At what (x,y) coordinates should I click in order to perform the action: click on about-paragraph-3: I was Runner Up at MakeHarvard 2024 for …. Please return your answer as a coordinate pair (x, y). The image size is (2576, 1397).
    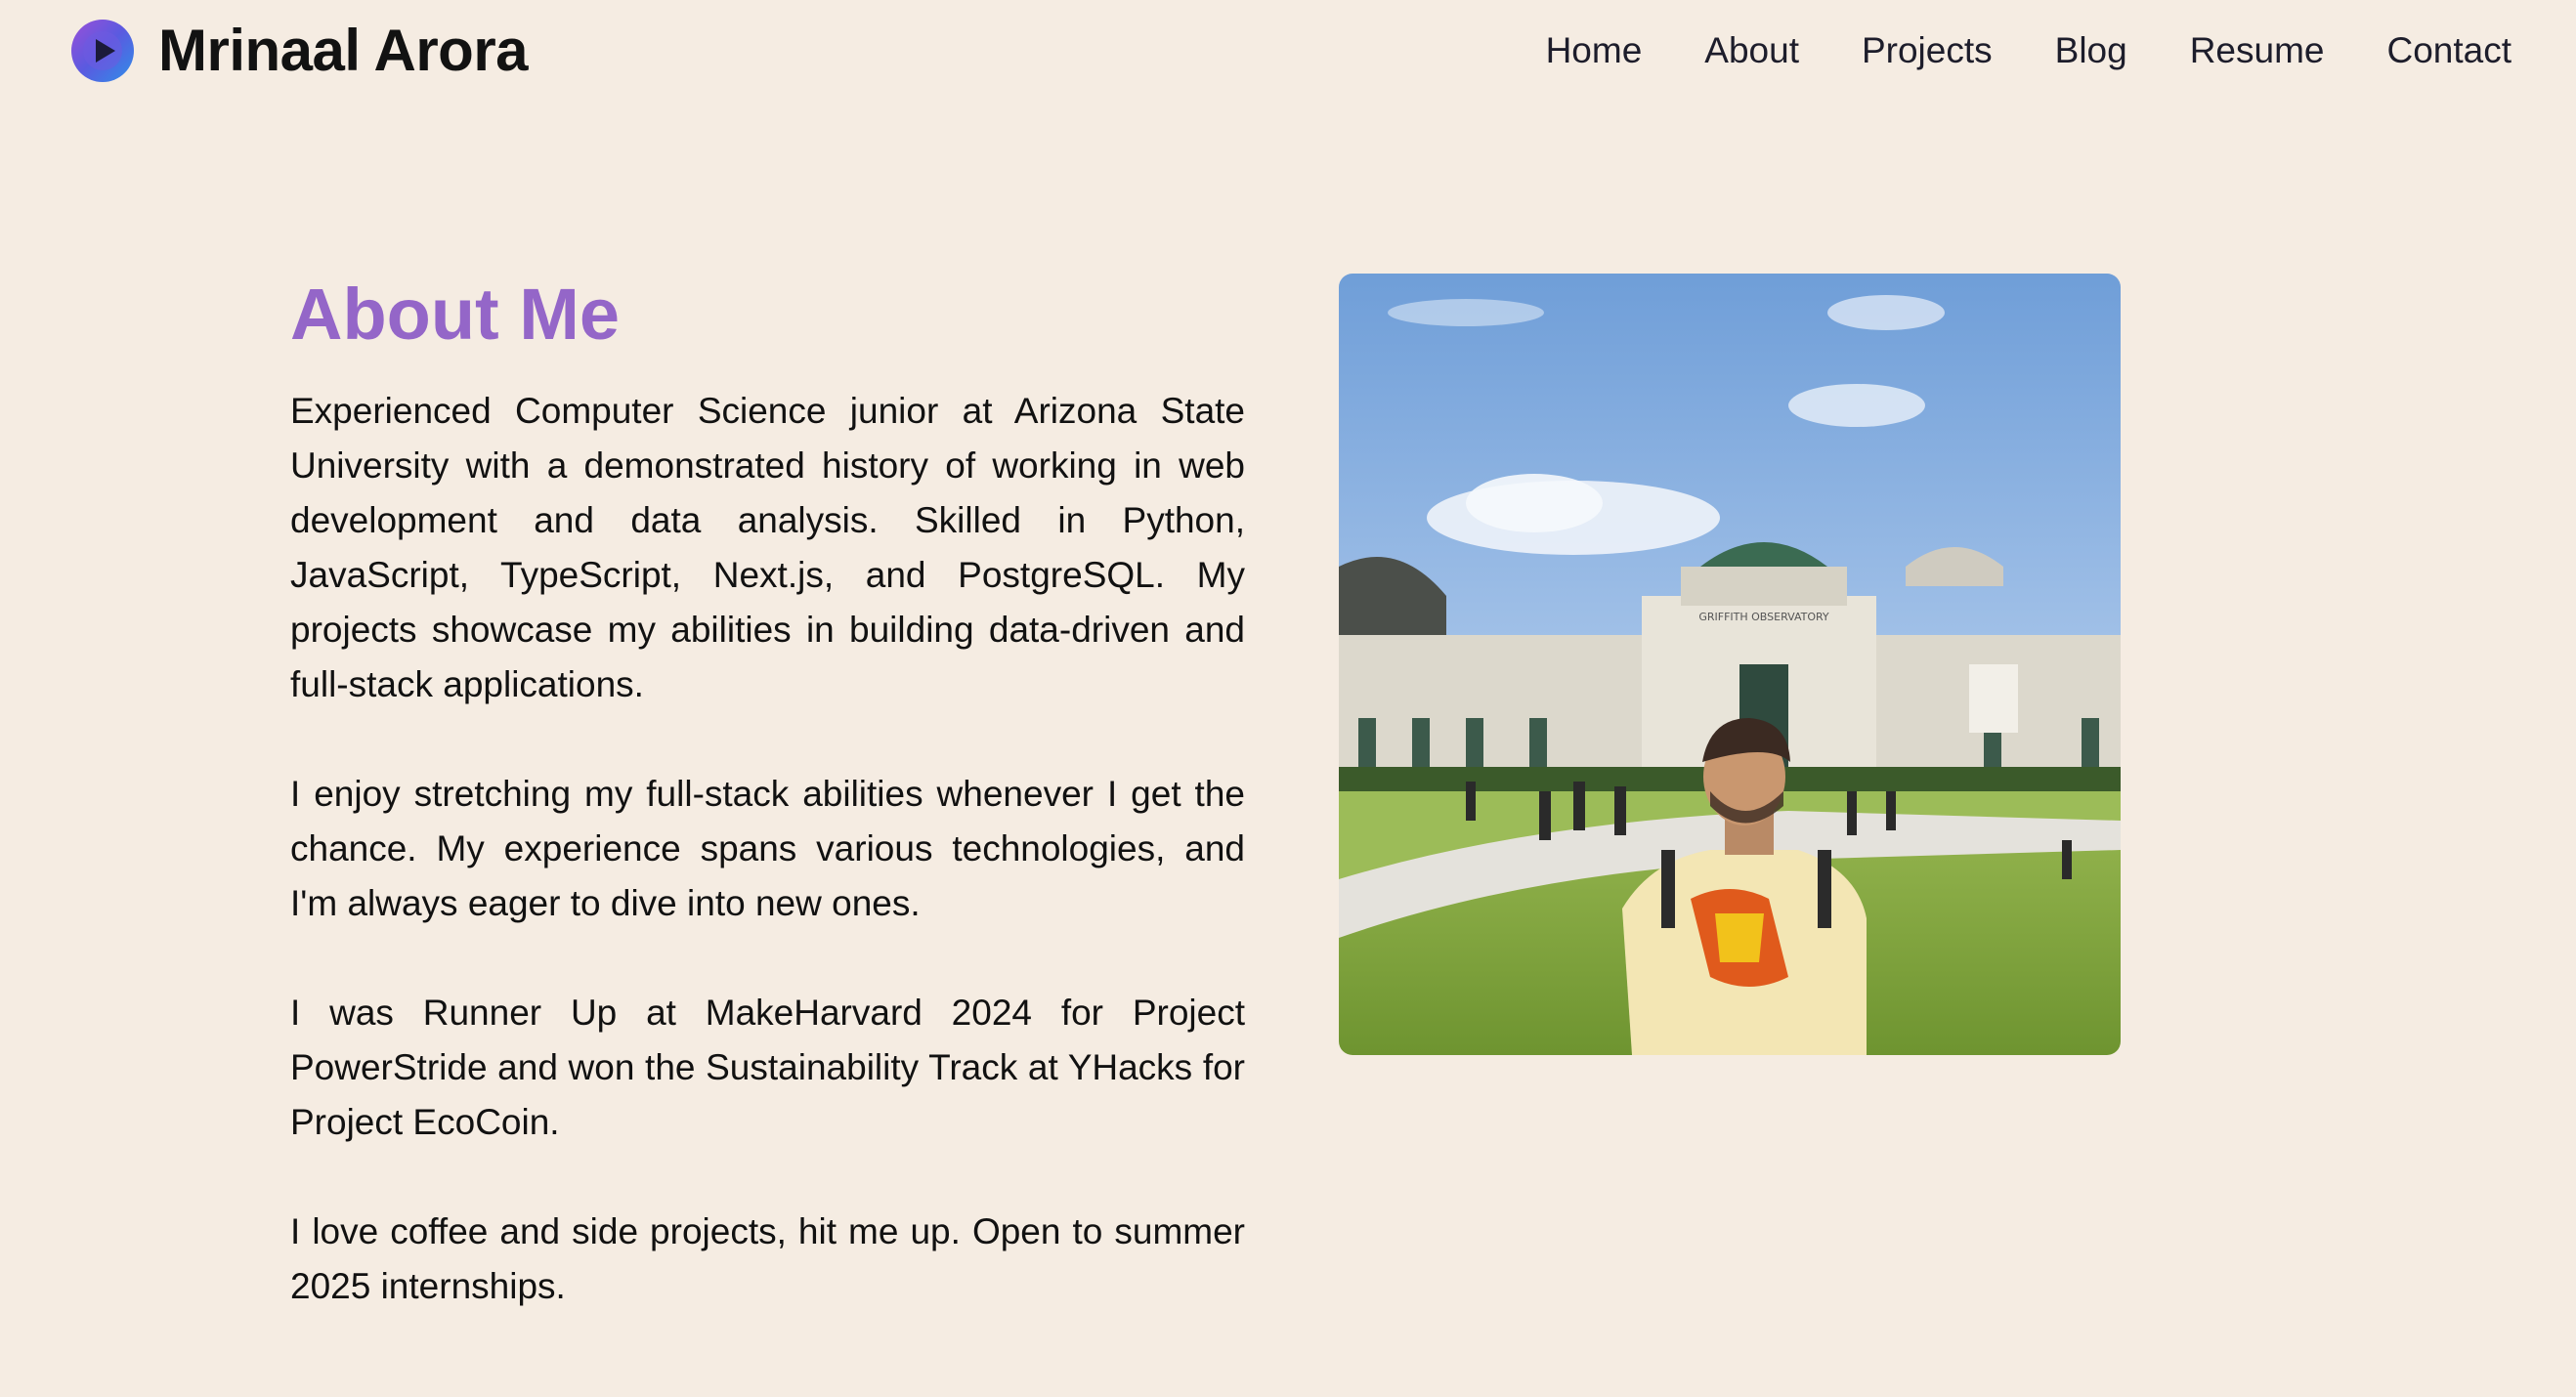
    Looking at the image, I should click on (768, 1067).